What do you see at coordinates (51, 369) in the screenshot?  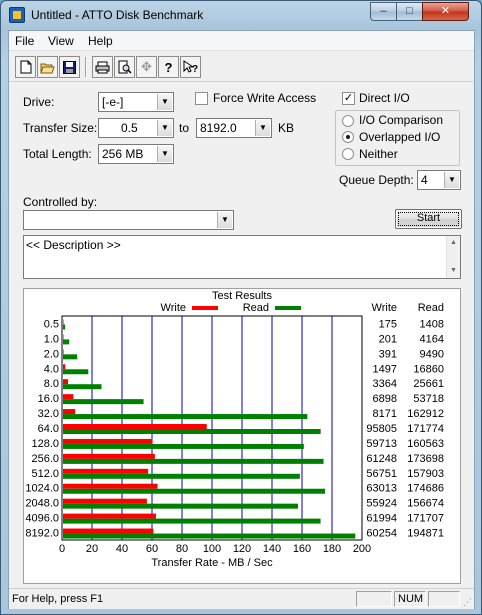 I see `y-category-label: 4.0` at bounding box center [51, 369].